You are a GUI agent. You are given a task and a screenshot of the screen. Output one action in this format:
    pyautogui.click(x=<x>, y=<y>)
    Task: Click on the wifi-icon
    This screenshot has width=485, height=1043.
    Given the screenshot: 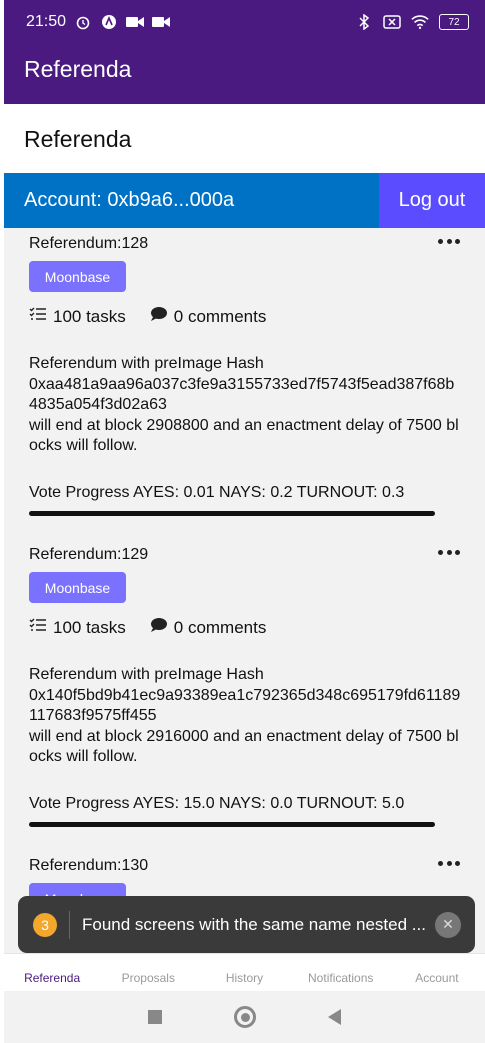 What is the action you would take?
    pyautogui.click(x=420, y=22)
    